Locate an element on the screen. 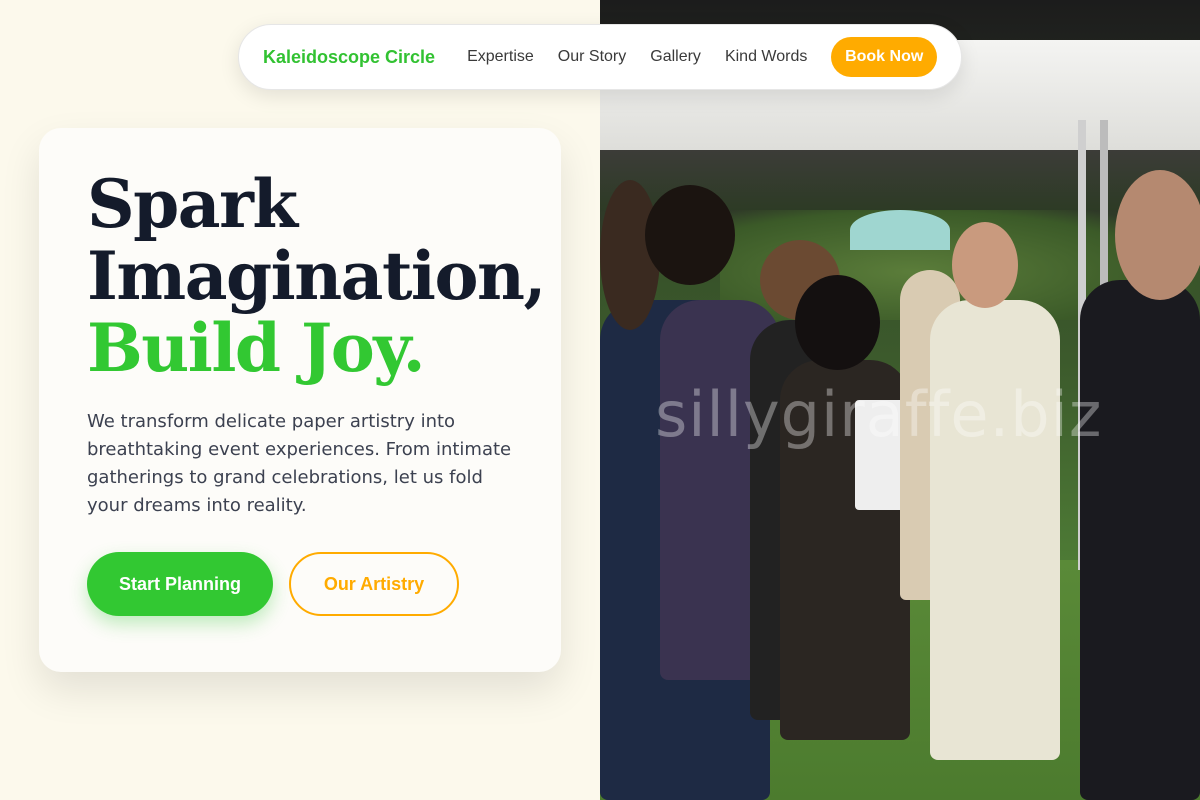 The width and height of the screenshot is (1200, 800). headline-line-2: Imagination, is located at coordinates (317, 276).